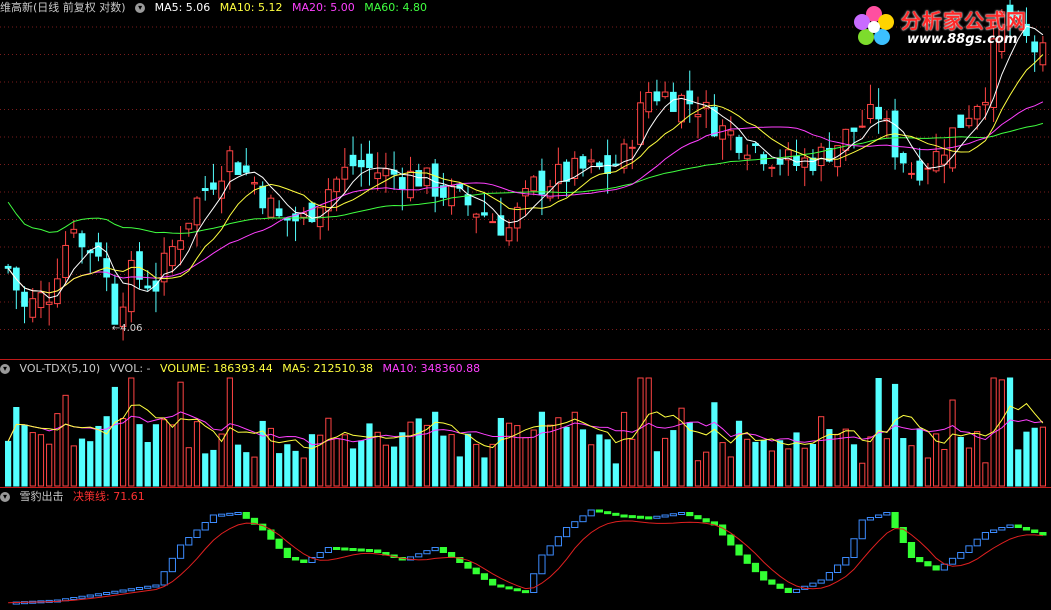 The image size is (1051, 610). I want to click on volume-title: VOL-TDX(5,10), so click(60, 368).